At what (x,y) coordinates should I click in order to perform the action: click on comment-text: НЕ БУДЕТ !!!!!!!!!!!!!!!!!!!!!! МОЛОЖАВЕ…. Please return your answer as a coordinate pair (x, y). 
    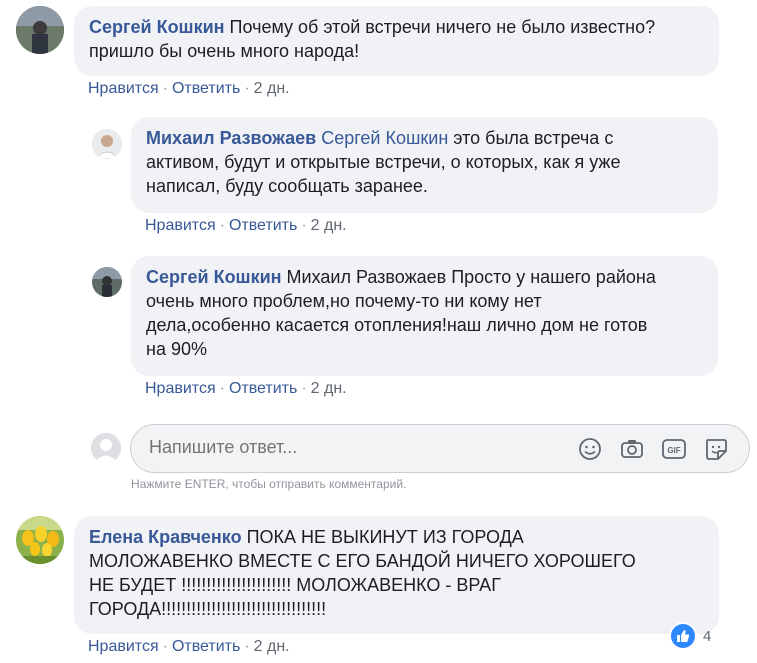
    Looking at the image, I should click on (295, 585).